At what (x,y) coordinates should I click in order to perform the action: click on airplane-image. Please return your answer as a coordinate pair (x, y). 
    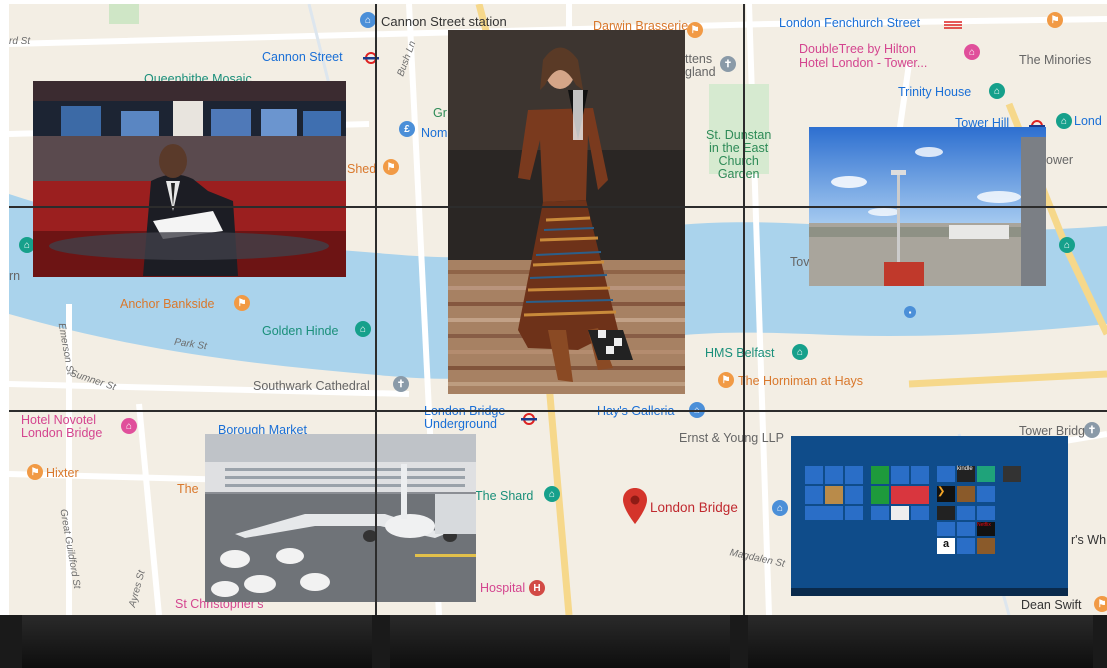
    Looking at the image, I should click on (340, 518).